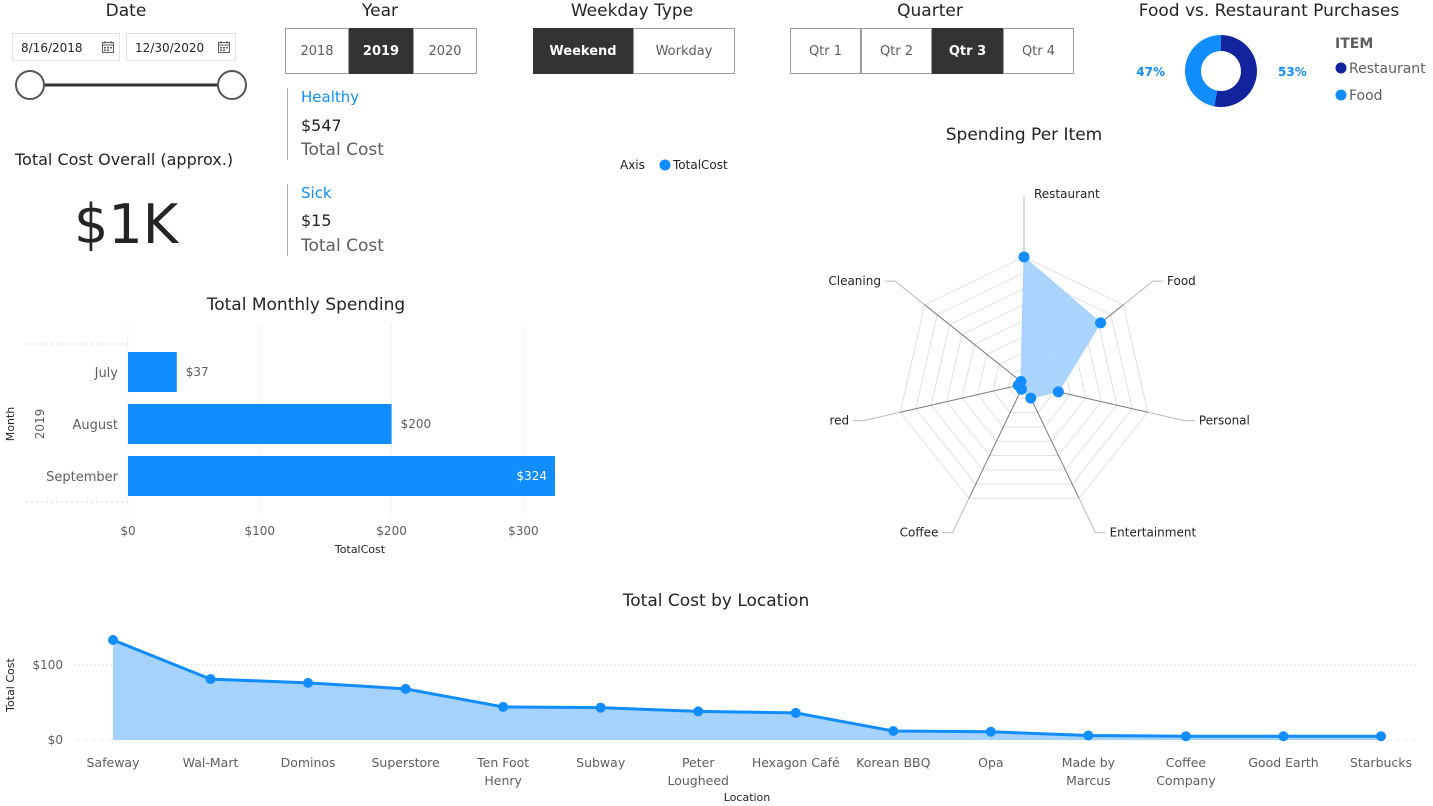  I want to click on area-x-tick-label: Starbucks, so click(1381, 762).